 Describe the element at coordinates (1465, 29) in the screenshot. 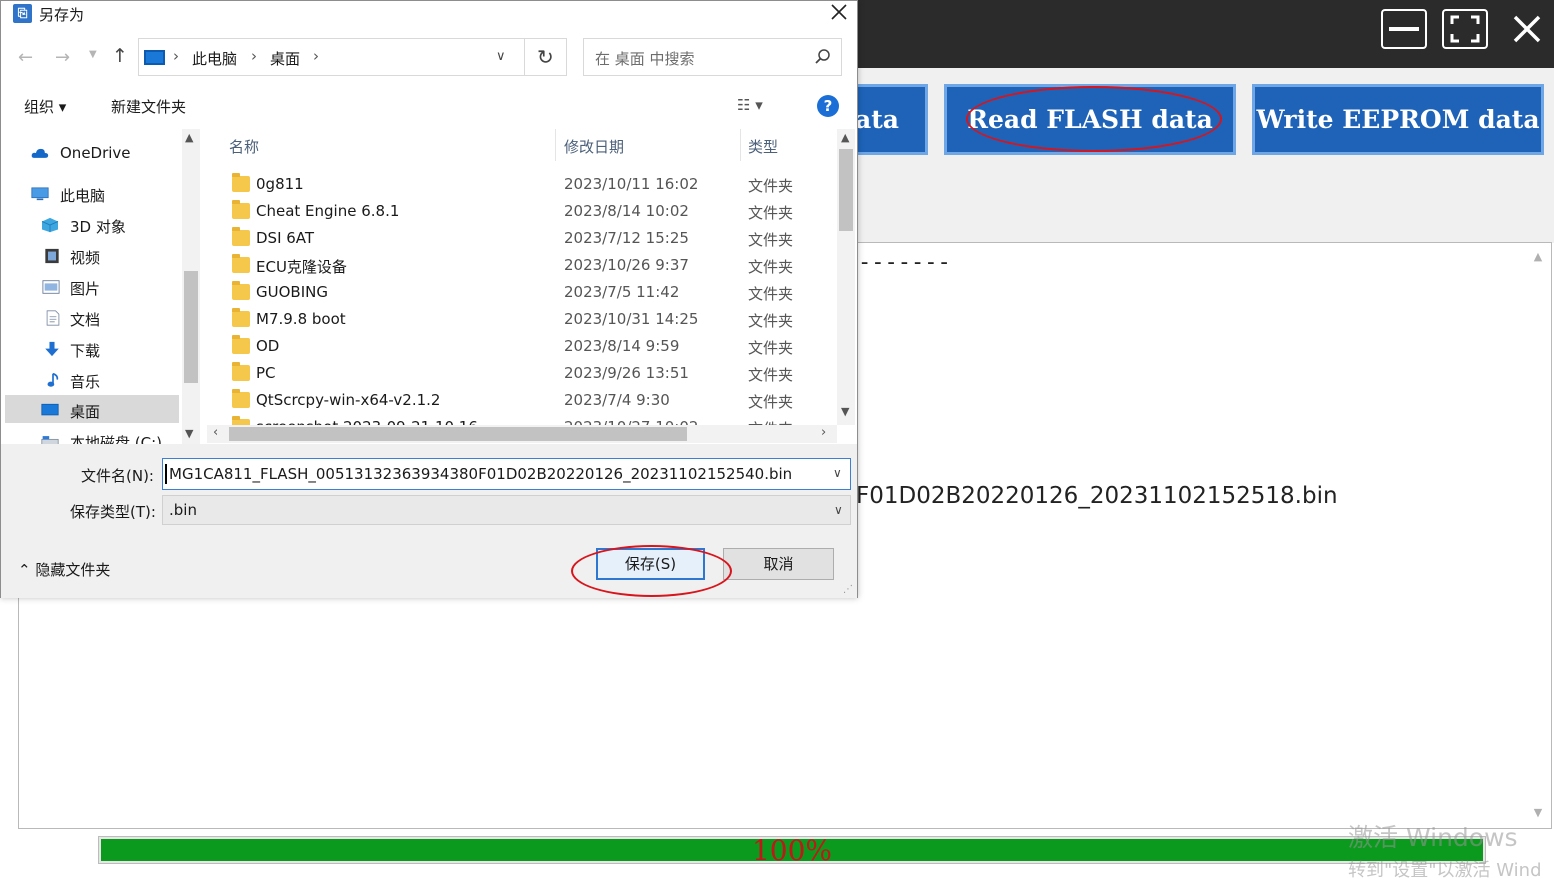

I see `fullscreen-button` at that location.